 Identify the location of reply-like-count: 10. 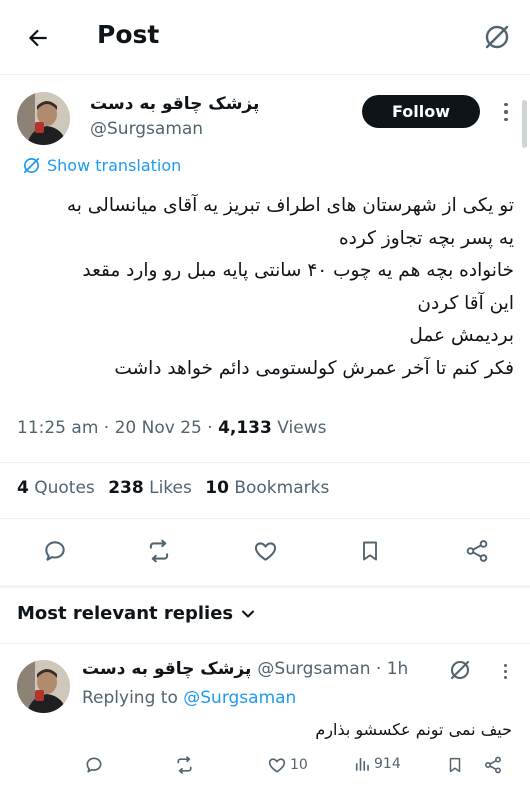
(299, 765).